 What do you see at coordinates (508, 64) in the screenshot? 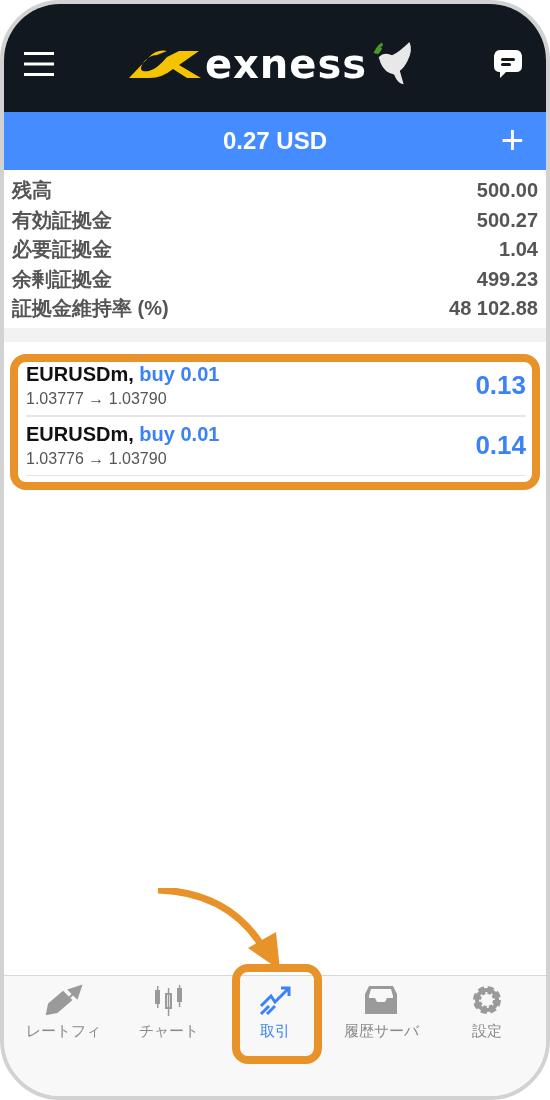
I see `chat-icon` at bounding box center [508, 64].